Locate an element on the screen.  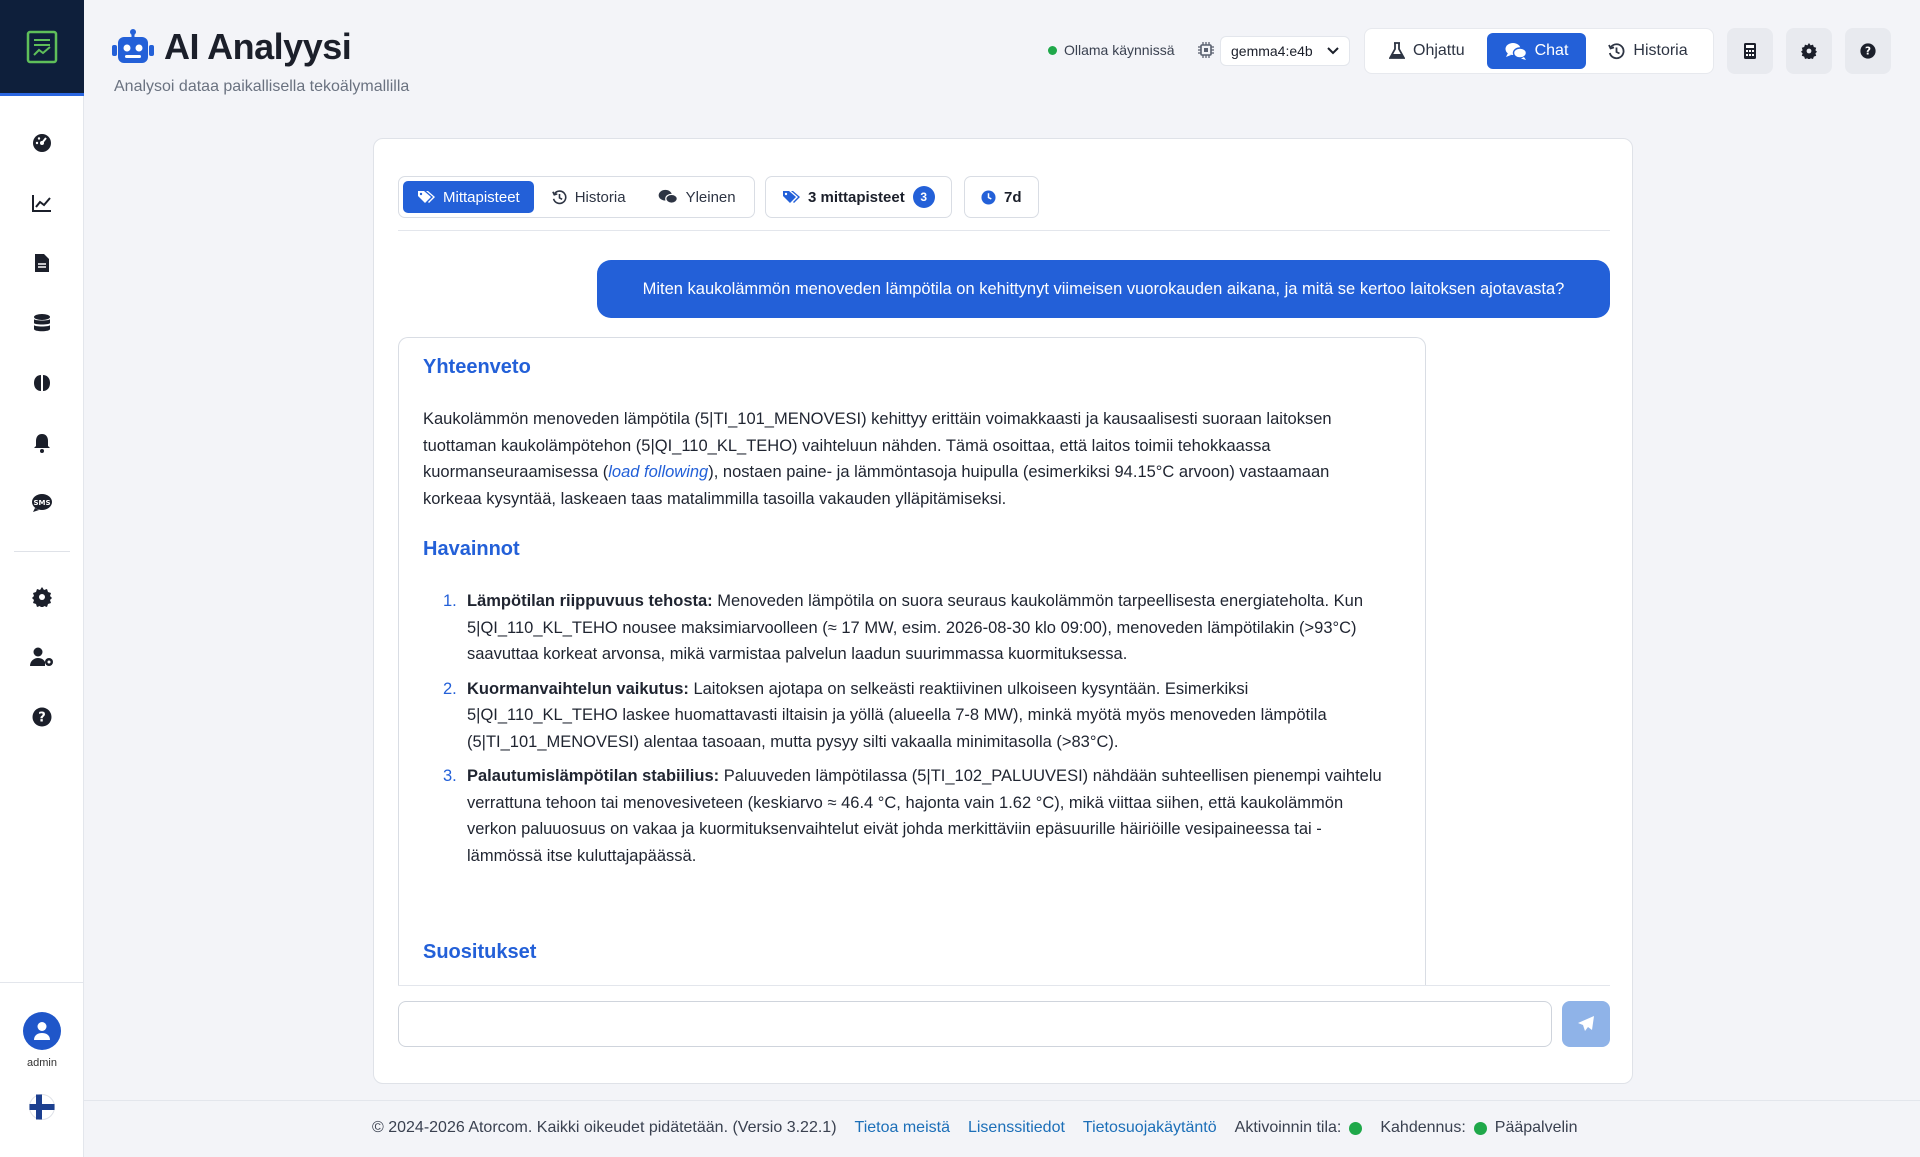
mode-historia-button: Historia is located at coordinates (1647, 51).